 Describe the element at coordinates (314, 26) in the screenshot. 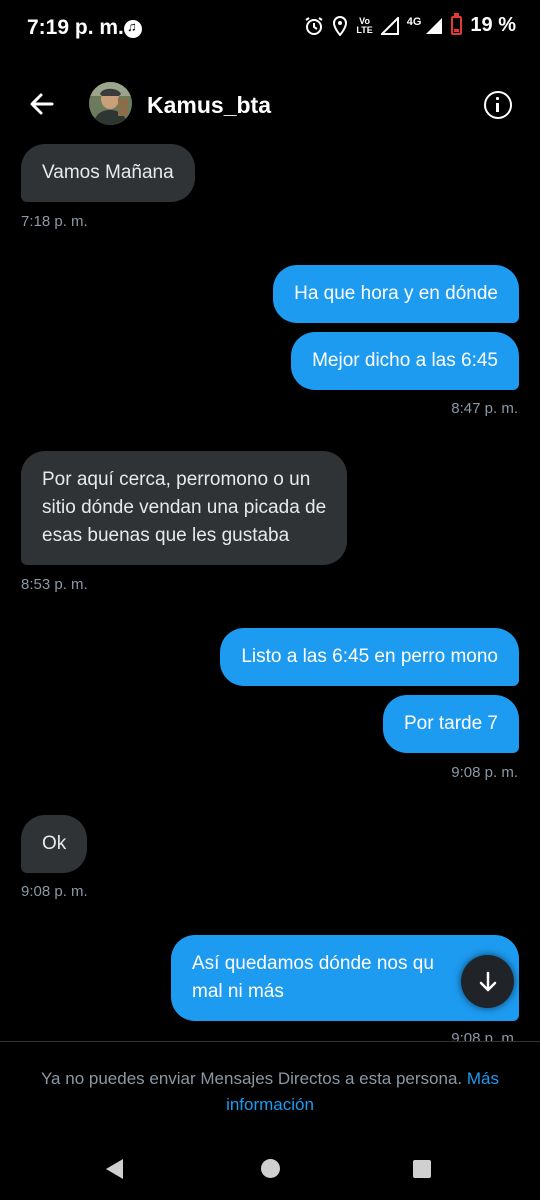

I see `alarm-icon` at that location.